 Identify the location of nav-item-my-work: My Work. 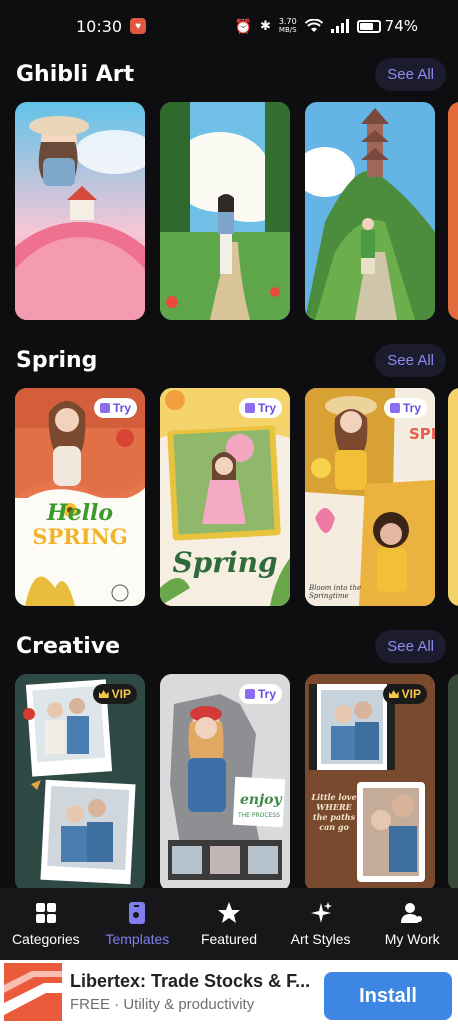
(412, 924).